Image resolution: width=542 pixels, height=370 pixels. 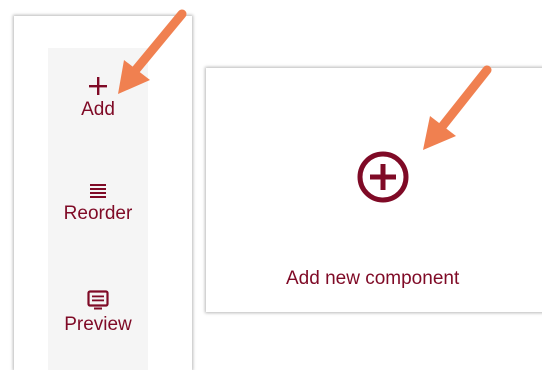 What do you see at coordinates (383, 177) in the screenshot?
I see `circle-plus-icon` at bounding box center [383, 177].